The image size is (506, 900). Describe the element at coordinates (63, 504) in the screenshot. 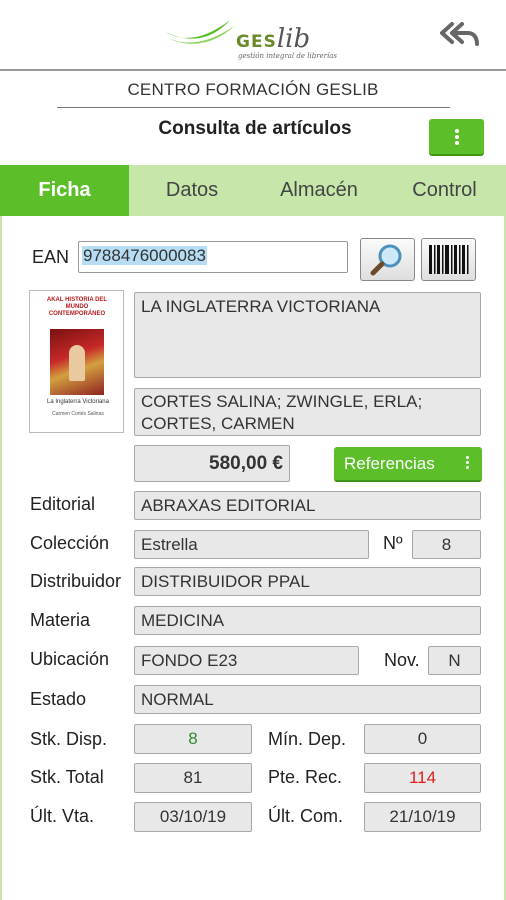

I see `editorial-label: Editorial` at that location.